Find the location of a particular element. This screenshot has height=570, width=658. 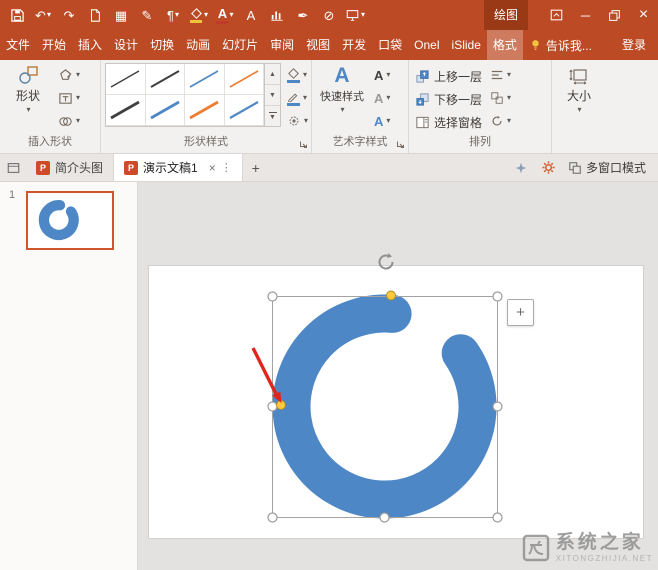

format-painter-button: ✎ is located at coordinates (147, 15).